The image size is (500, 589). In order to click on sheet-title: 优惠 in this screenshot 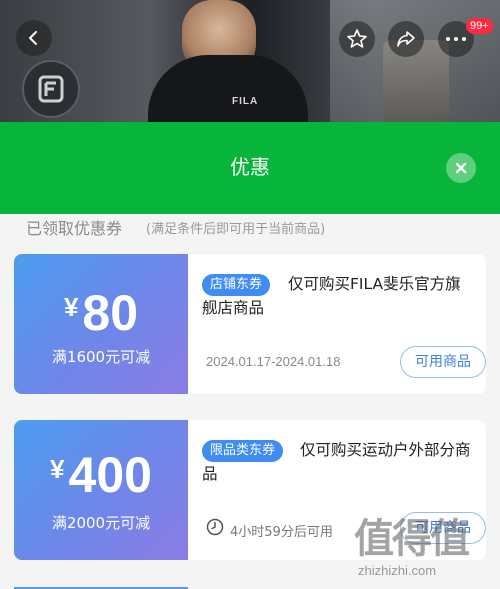, I will do `click(250, 167)`.